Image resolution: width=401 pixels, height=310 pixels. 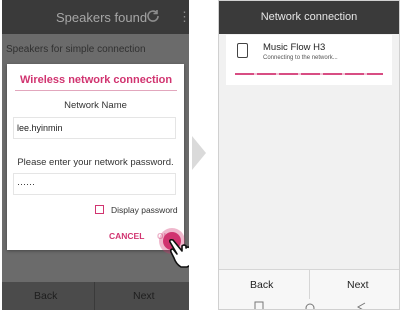 I want to click on section-subtitle: Speakers for simple connection, so click(x=76, y=49).